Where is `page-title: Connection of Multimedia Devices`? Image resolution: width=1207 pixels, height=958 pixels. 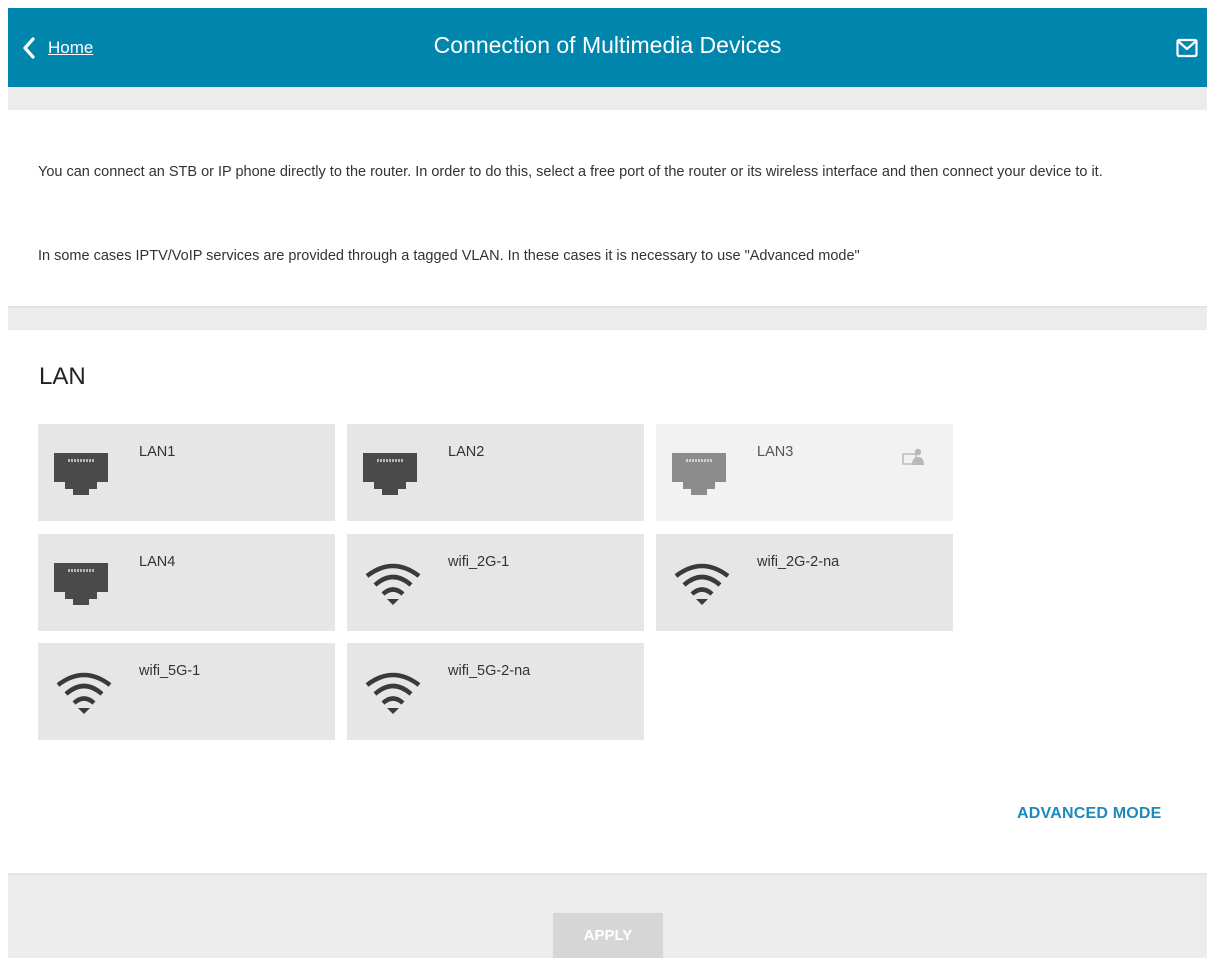 page-title: Connection of Multimedia Devices is located at coordinates (607, 45).